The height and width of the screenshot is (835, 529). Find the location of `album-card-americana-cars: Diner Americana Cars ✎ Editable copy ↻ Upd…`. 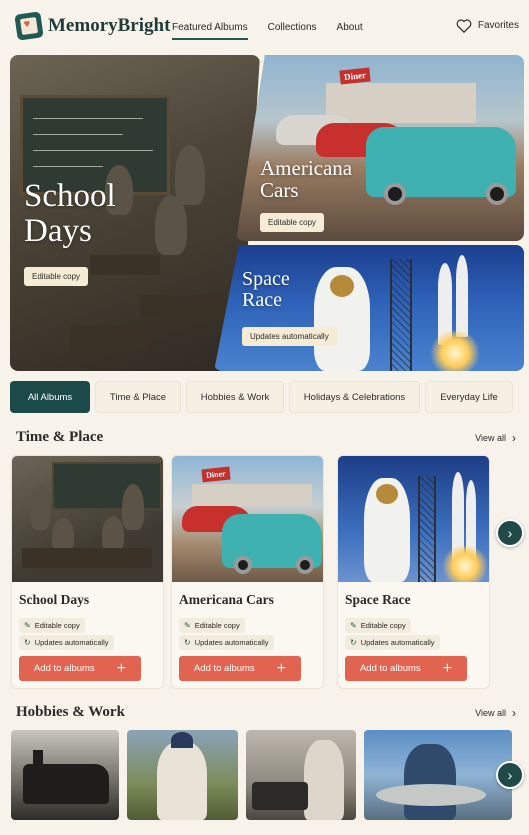

album-card-americana-cars: Diner Americana Cars ✎ Editable copy ↻ Upd… is located at coordinates (247, 572).